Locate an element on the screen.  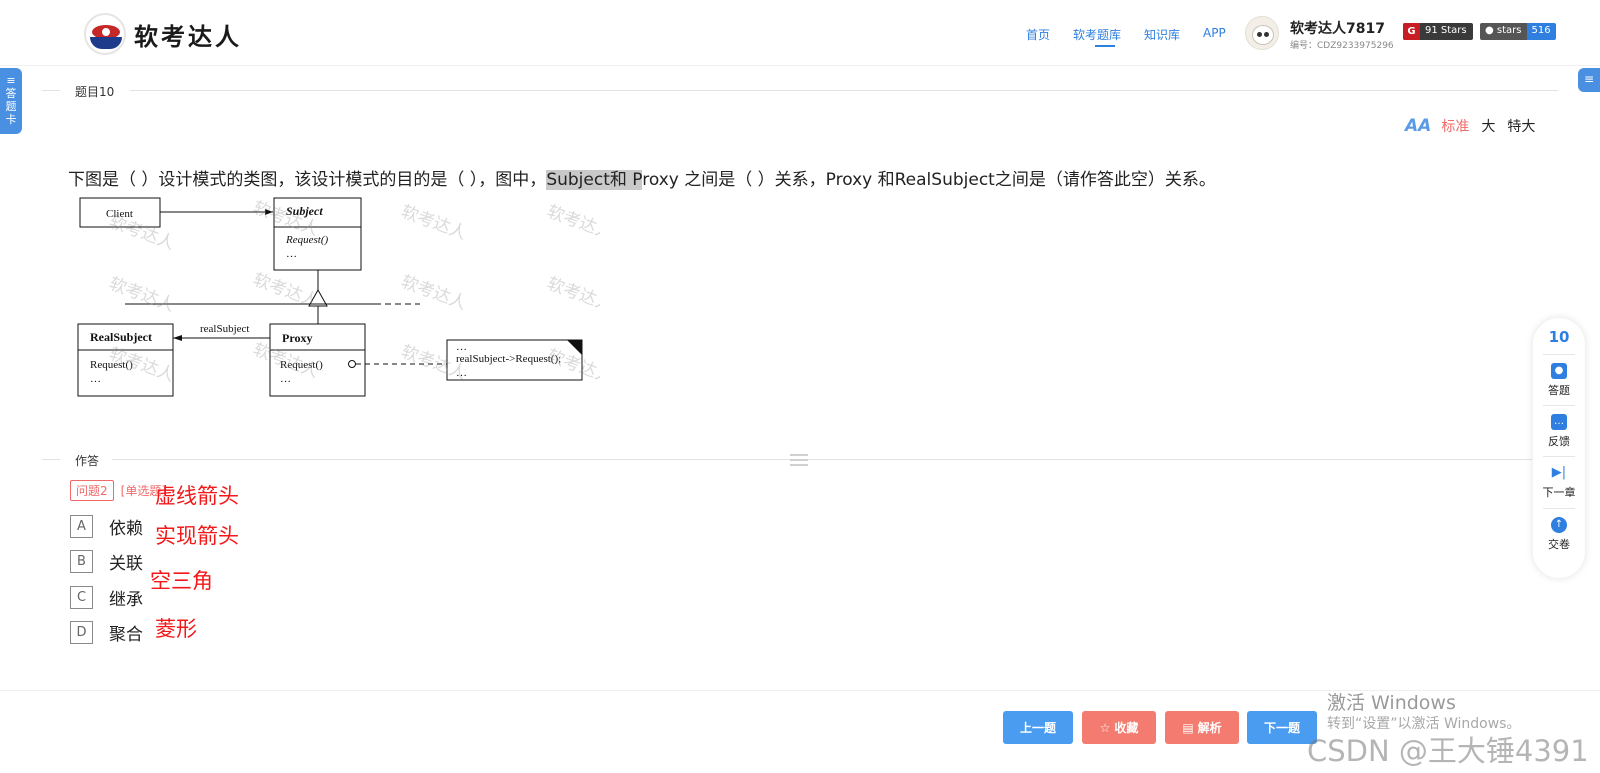
prev-question-button: 上一题 is located at coordinates (1038, 727).